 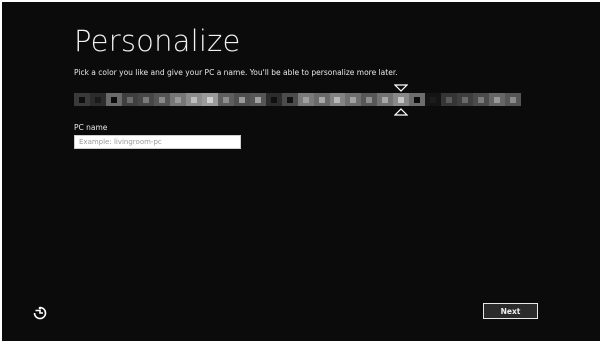 What do you see at coordinates (91, 127) in the screenshot?
I see `pc-name-label: PC name` at bounding box center [91, 127].